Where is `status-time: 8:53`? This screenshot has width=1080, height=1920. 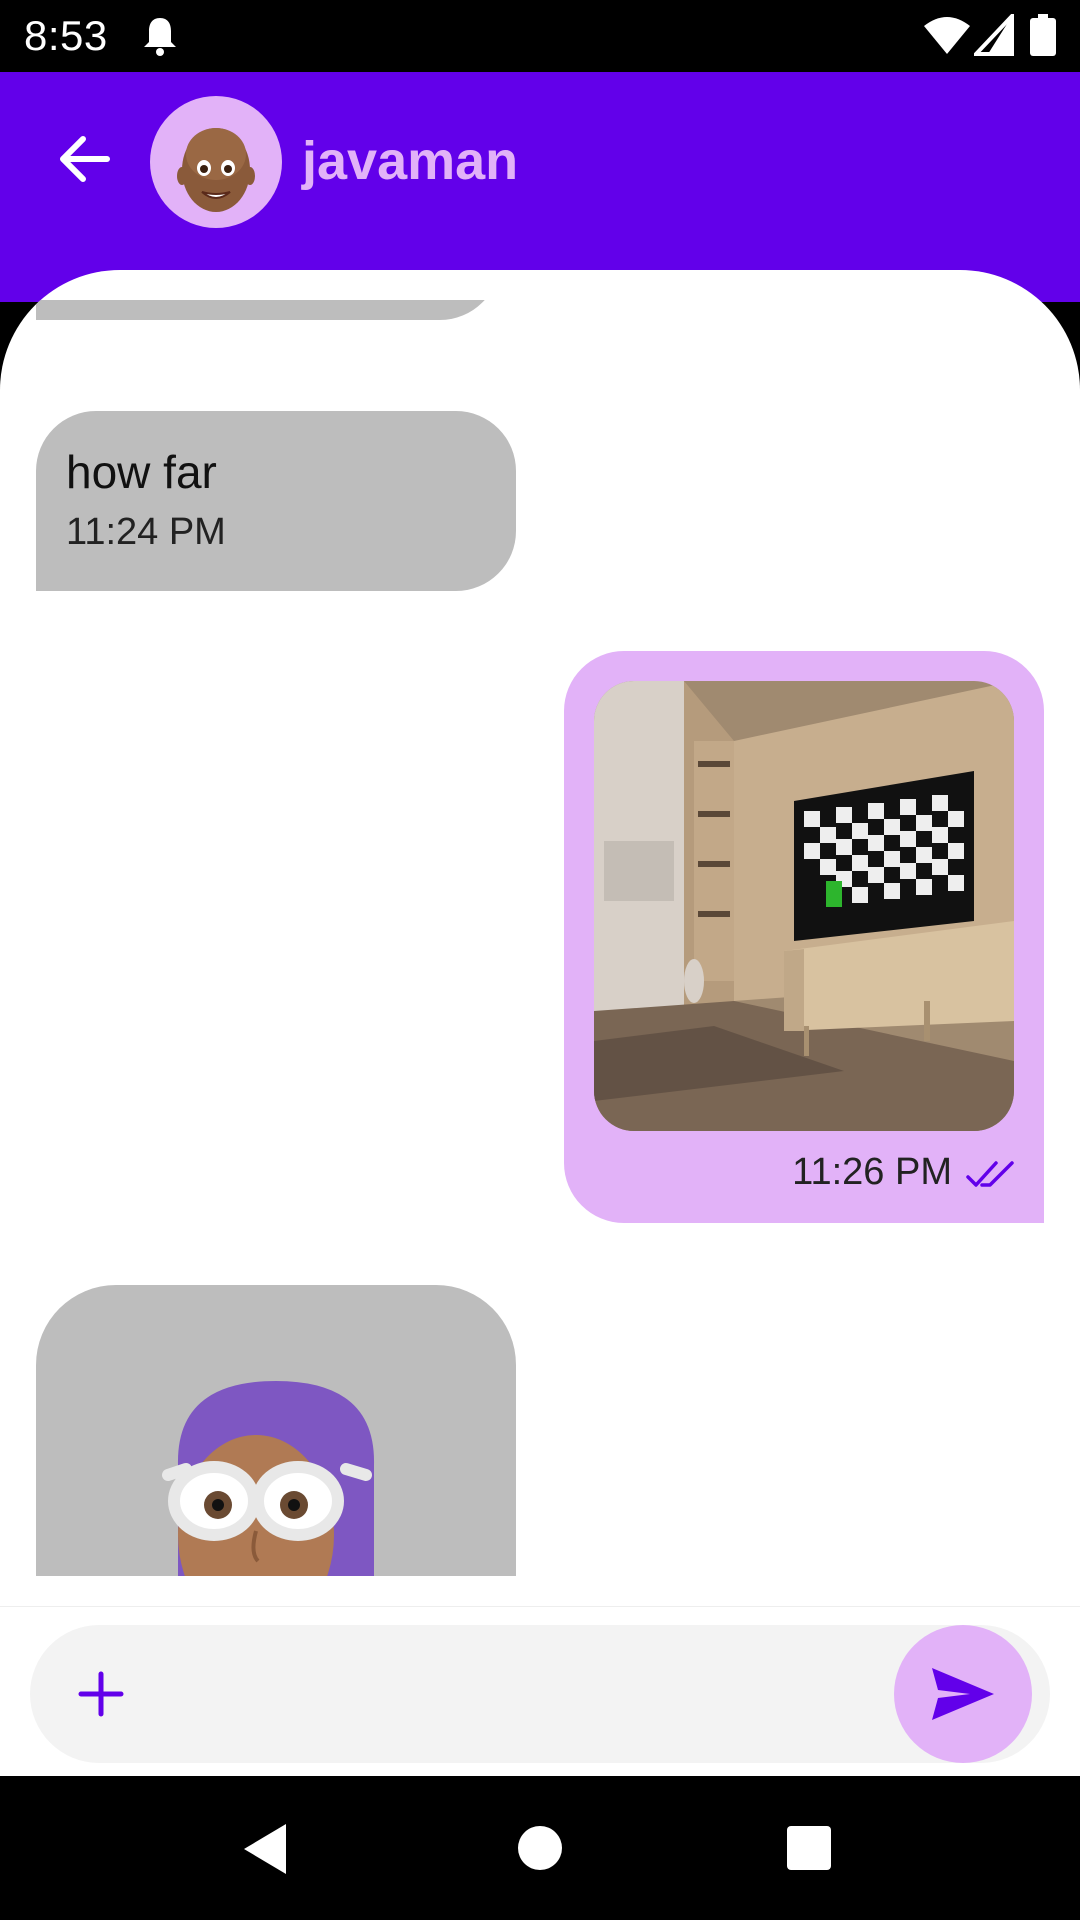 status-time: 8:53 is located at coordinates (66, 35).